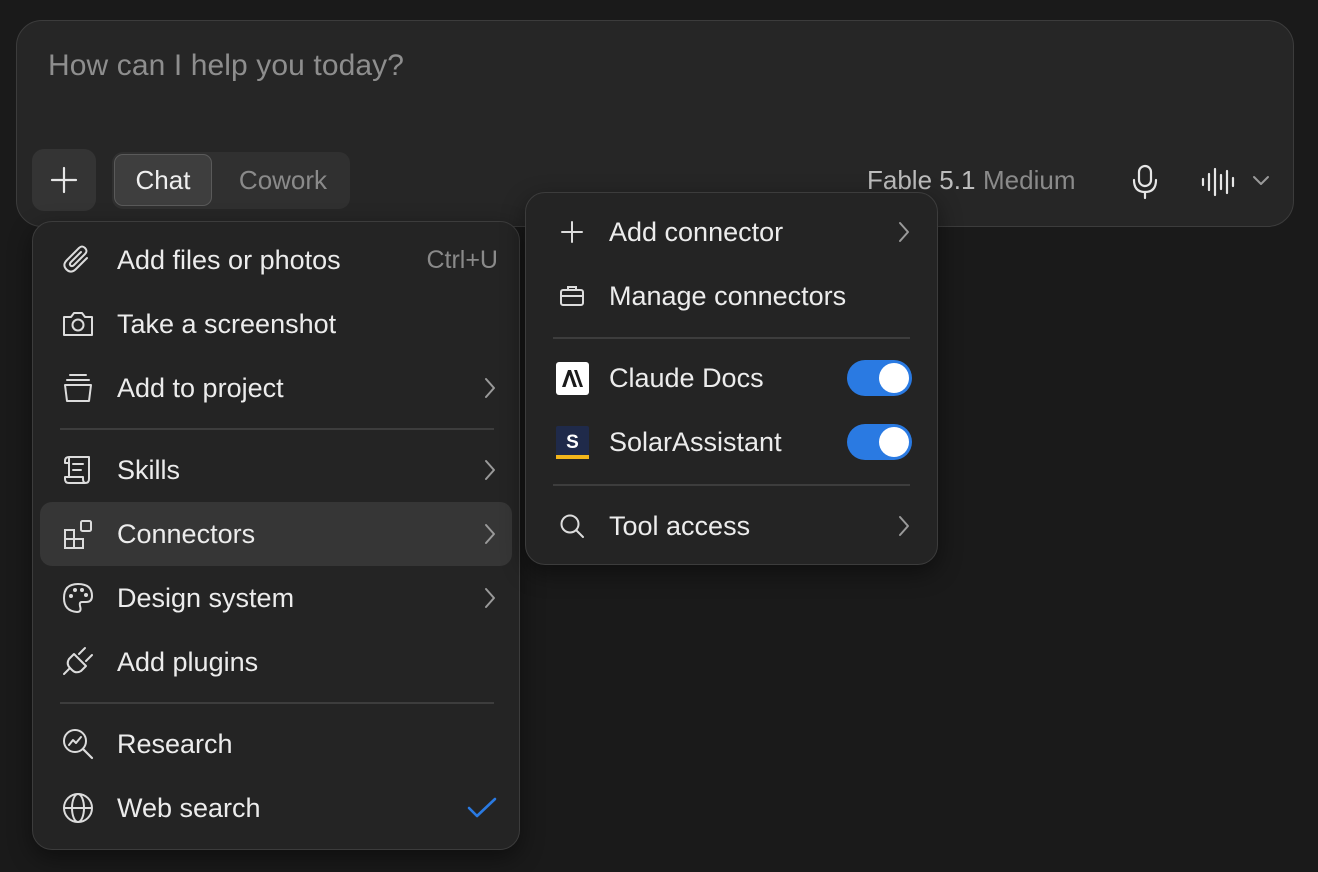 The height and width of the screenshot is (872, 1318). Describe the element at coordinates (462, 259) in the screenshot. I see `shortcut-hint: Ctrl+U` at that location.